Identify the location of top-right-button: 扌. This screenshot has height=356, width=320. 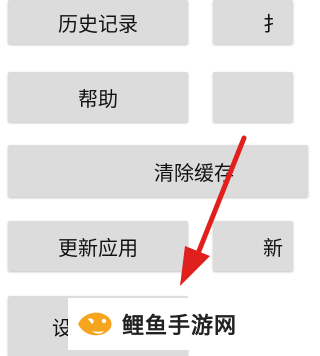
(253, 22).